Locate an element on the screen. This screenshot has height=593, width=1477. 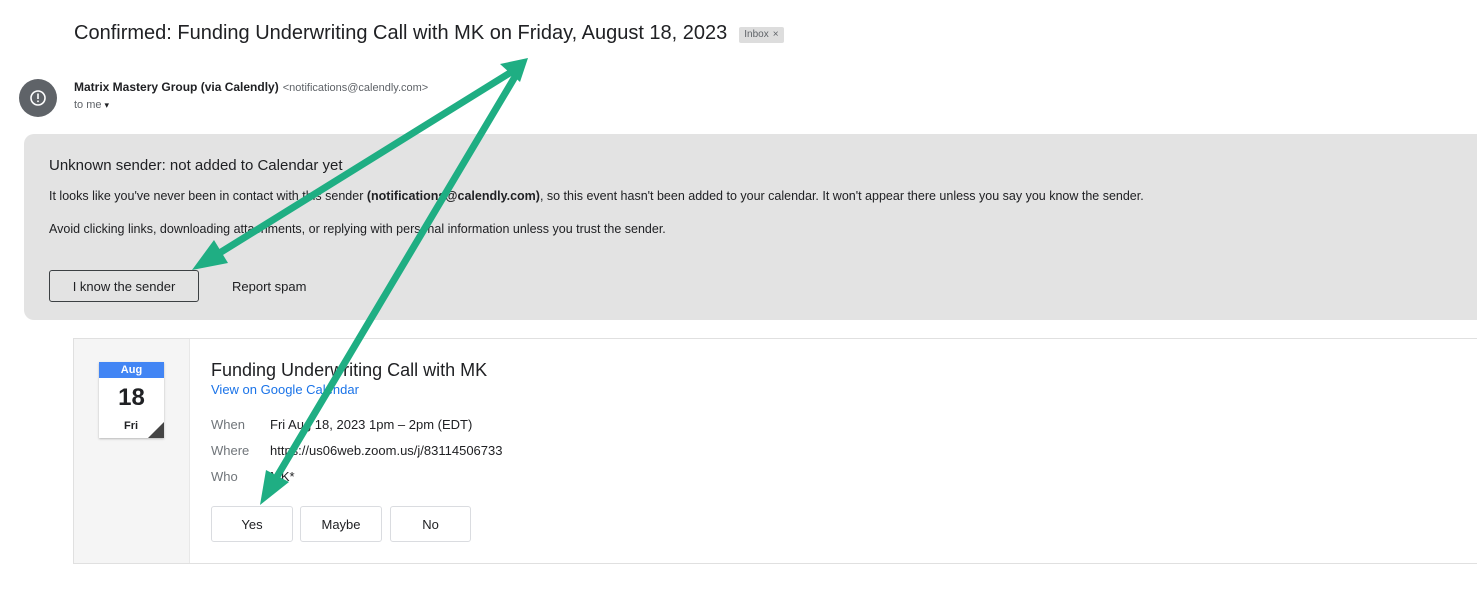
inbox-label-chip: Inbox × is located at coordinates (761, 34).